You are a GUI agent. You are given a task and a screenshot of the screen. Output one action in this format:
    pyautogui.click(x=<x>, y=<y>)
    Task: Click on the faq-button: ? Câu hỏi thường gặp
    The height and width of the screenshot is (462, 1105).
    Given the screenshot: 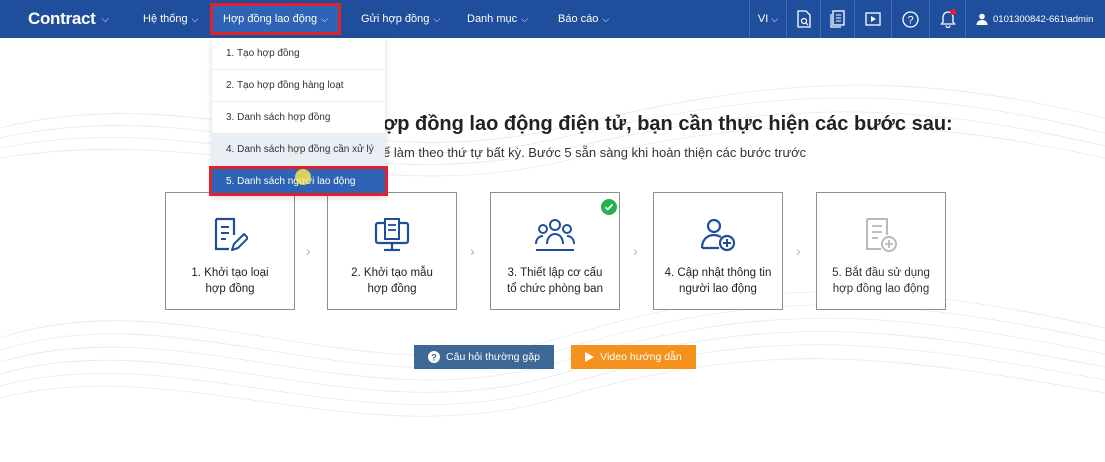 What is the action you would take?
    pyautogui.click(x=484, y=357)
    